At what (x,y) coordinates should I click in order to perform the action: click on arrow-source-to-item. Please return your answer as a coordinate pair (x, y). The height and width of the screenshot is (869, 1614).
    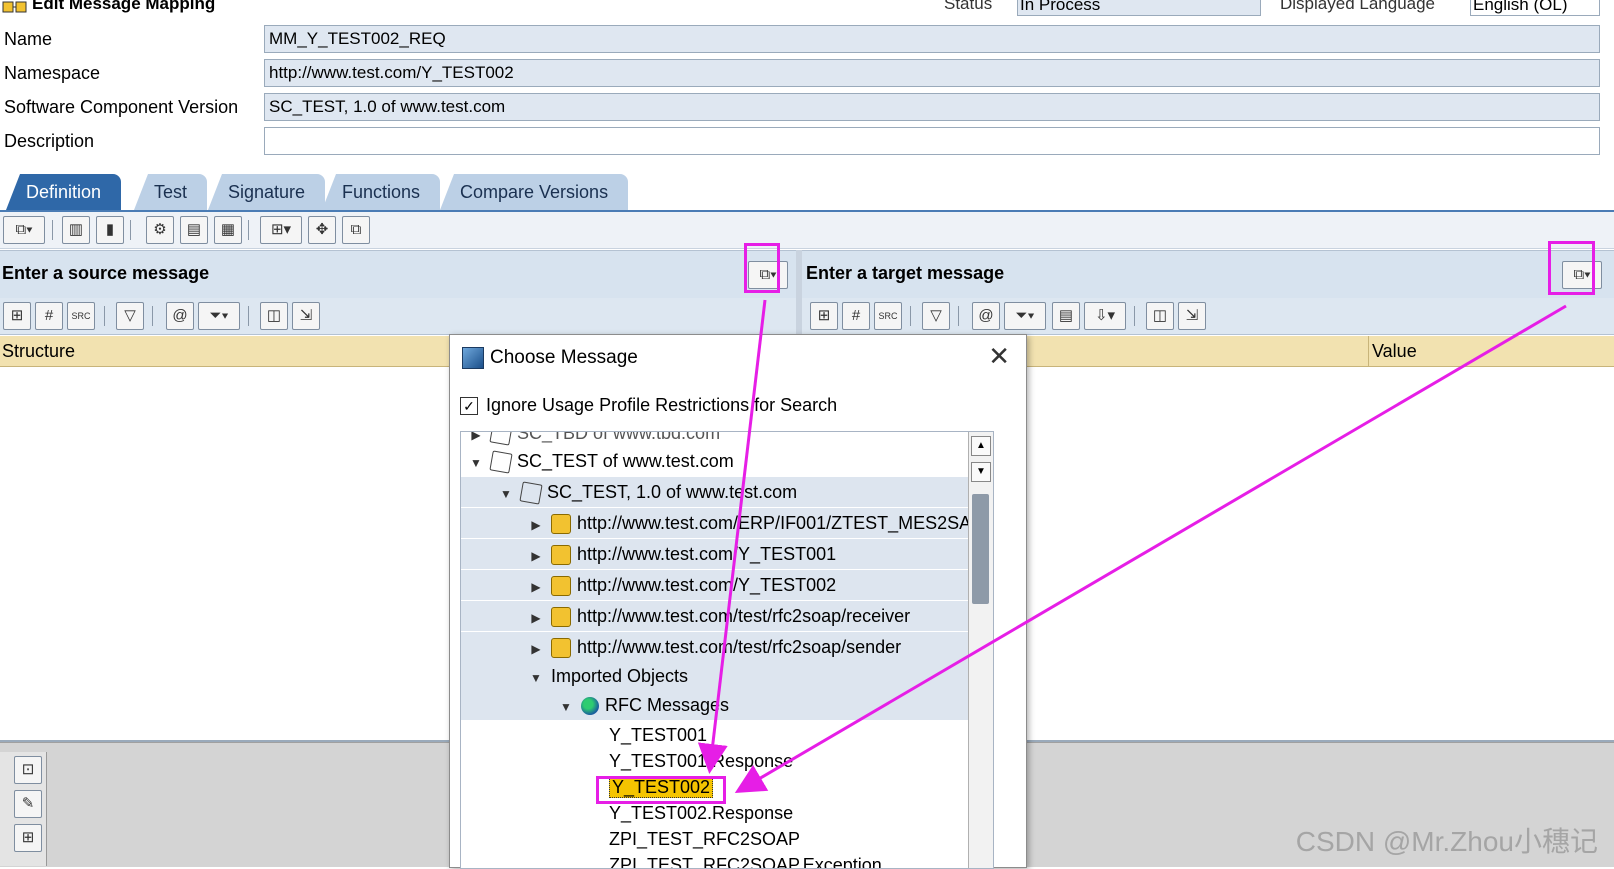
    Looking at the image, I should click on (732, 536).